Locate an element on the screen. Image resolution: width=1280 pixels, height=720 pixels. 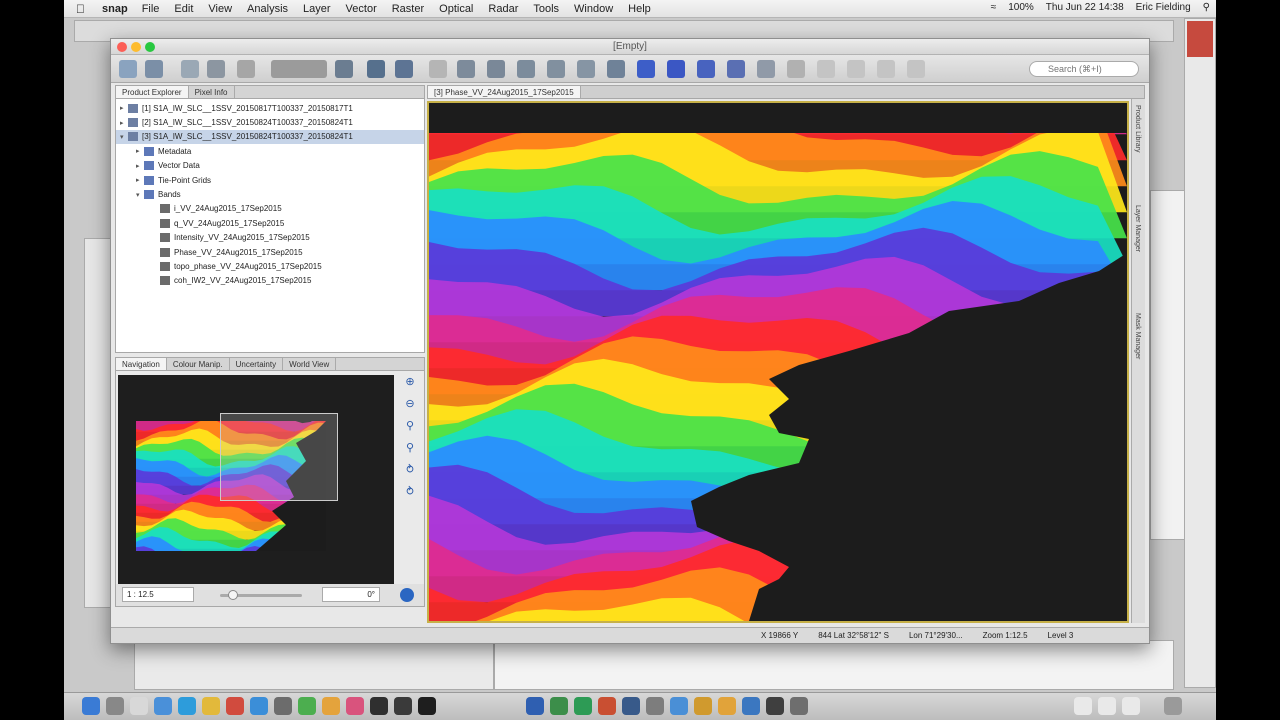
menu-help: Help is located at coordinates (639, 9).